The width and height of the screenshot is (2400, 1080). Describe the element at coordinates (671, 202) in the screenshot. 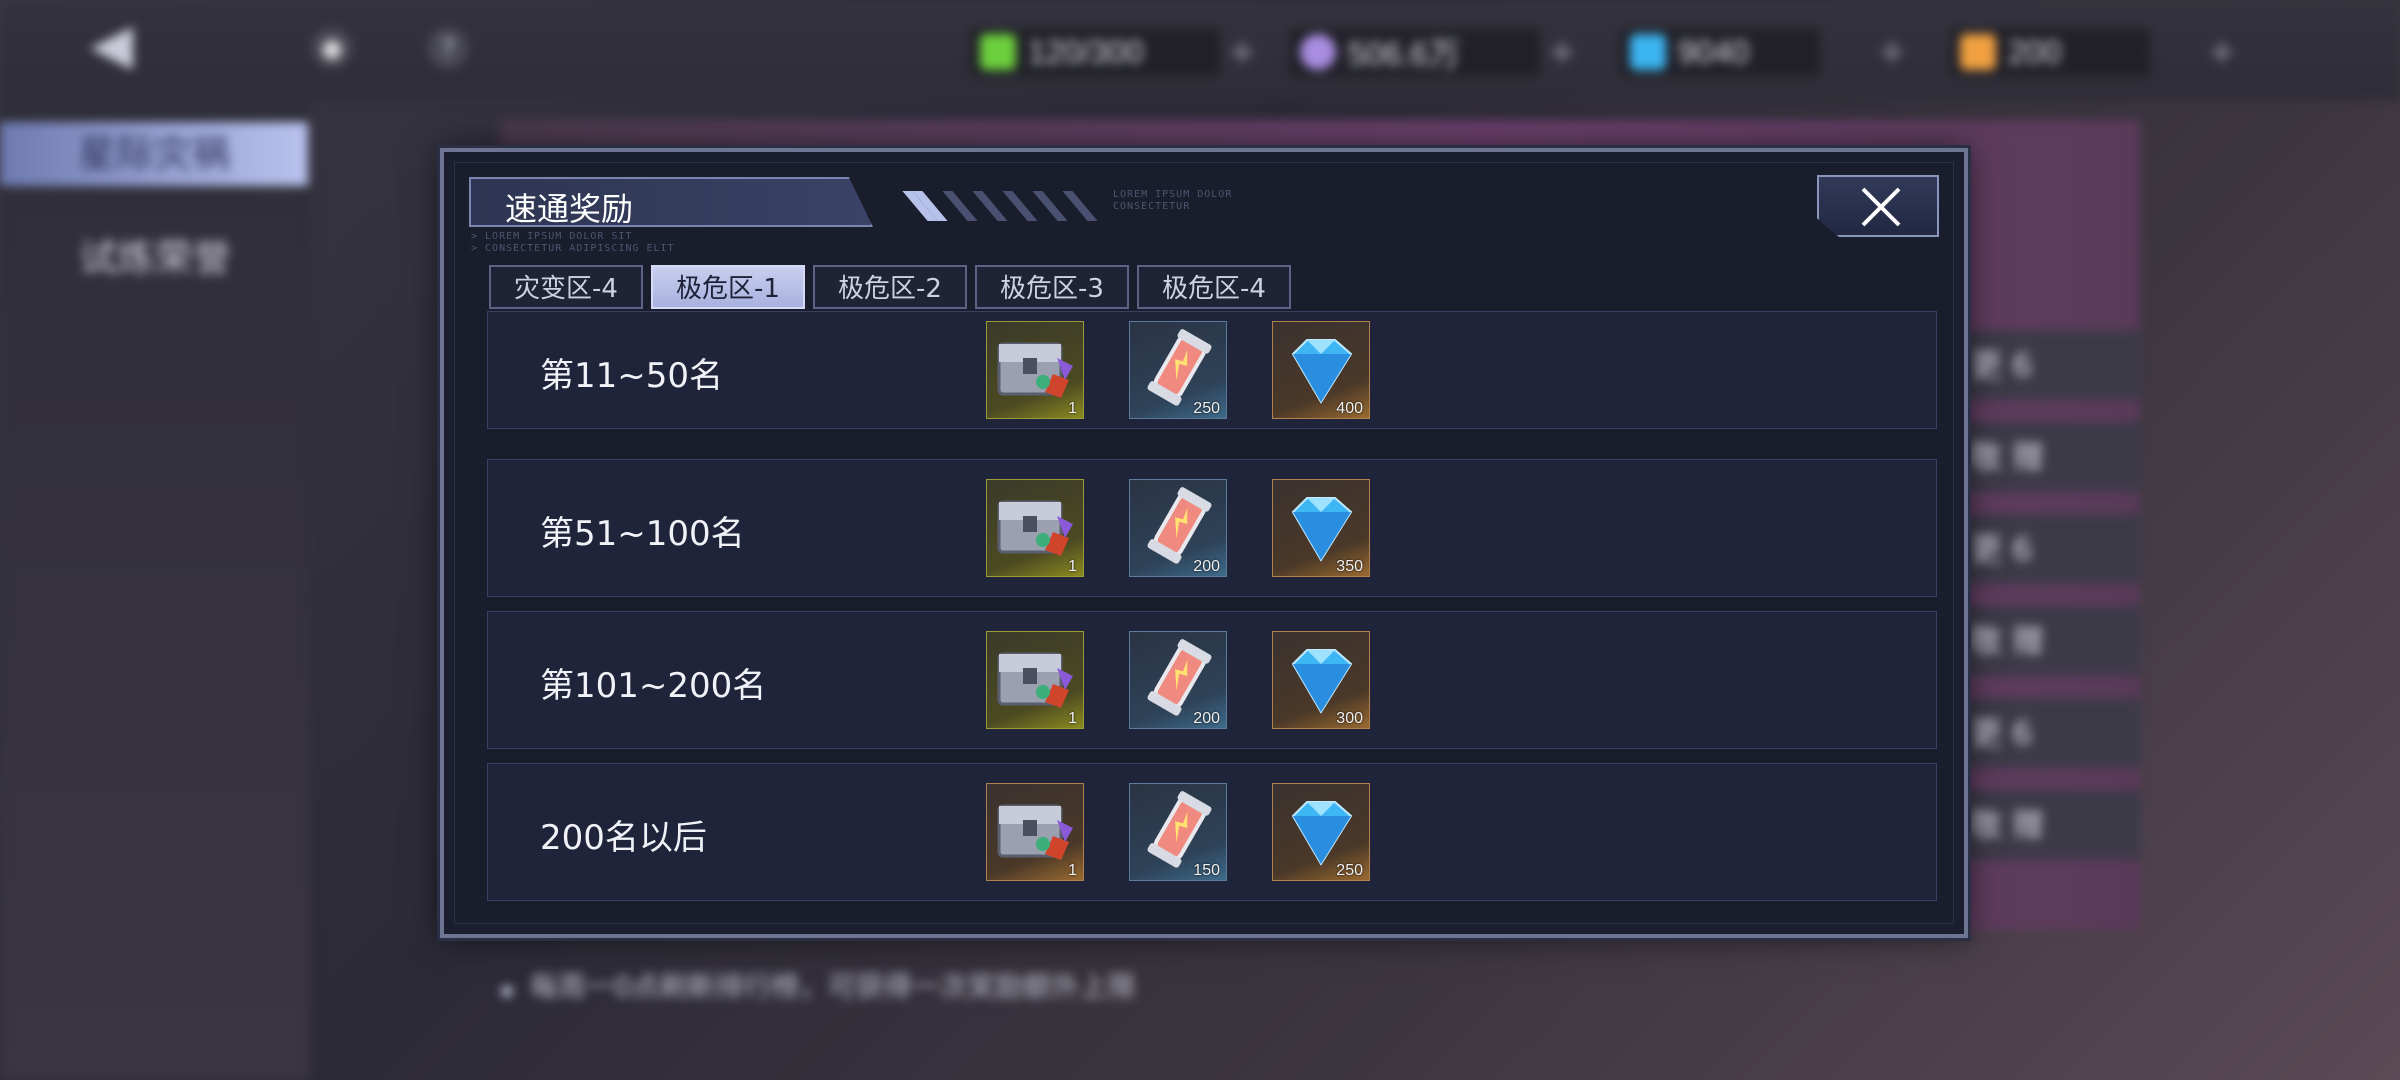

I see `dialog-title-tab: 速通奖励` at that location.